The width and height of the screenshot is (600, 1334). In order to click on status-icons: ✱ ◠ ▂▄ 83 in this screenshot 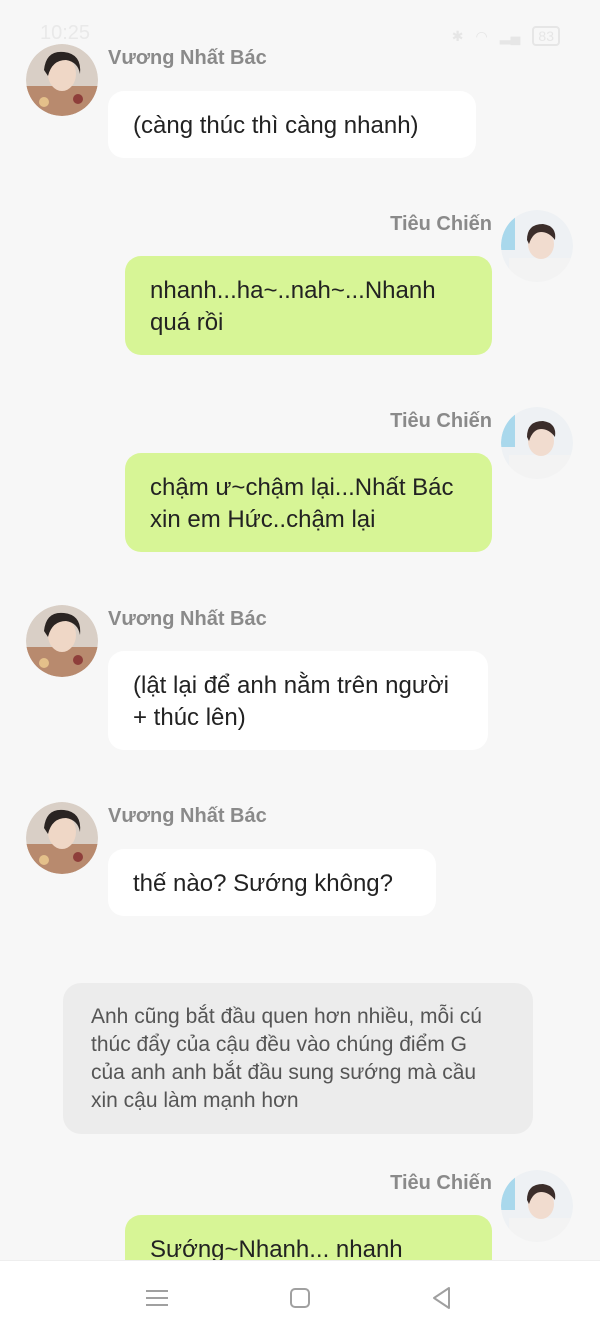, I will do `click(506, 36)`.